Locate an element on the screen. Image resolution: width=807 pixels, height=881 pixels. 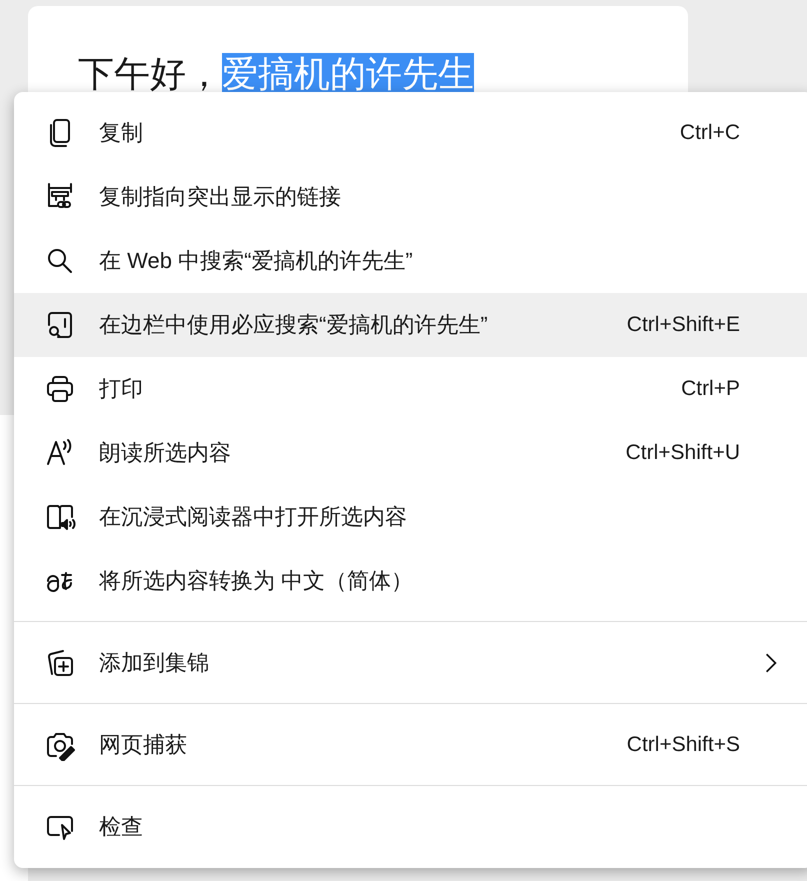
menu-item: 检查 is located at coordinates (410, 827).